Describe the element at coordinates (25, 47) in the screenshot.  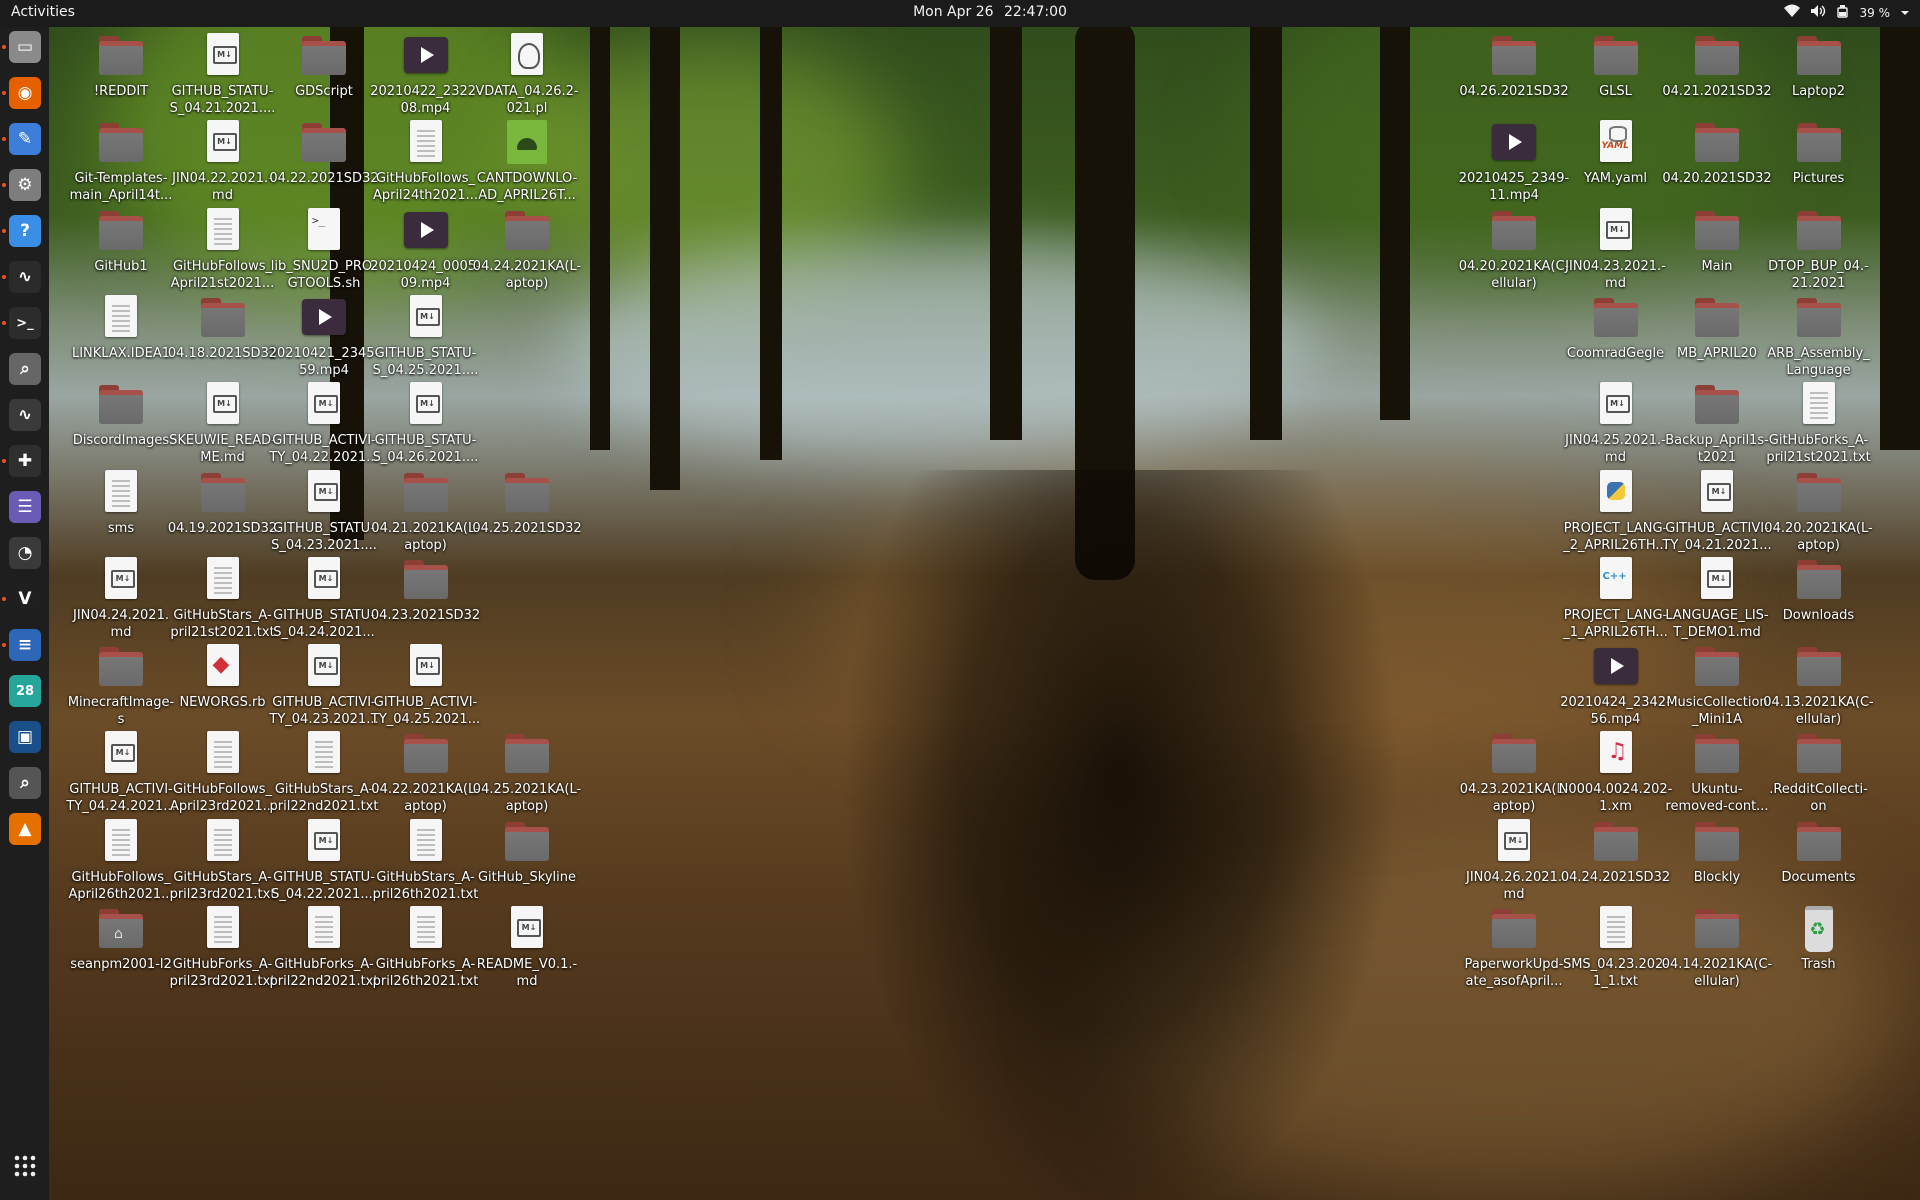
I see `files-icon: ▭` at that location.